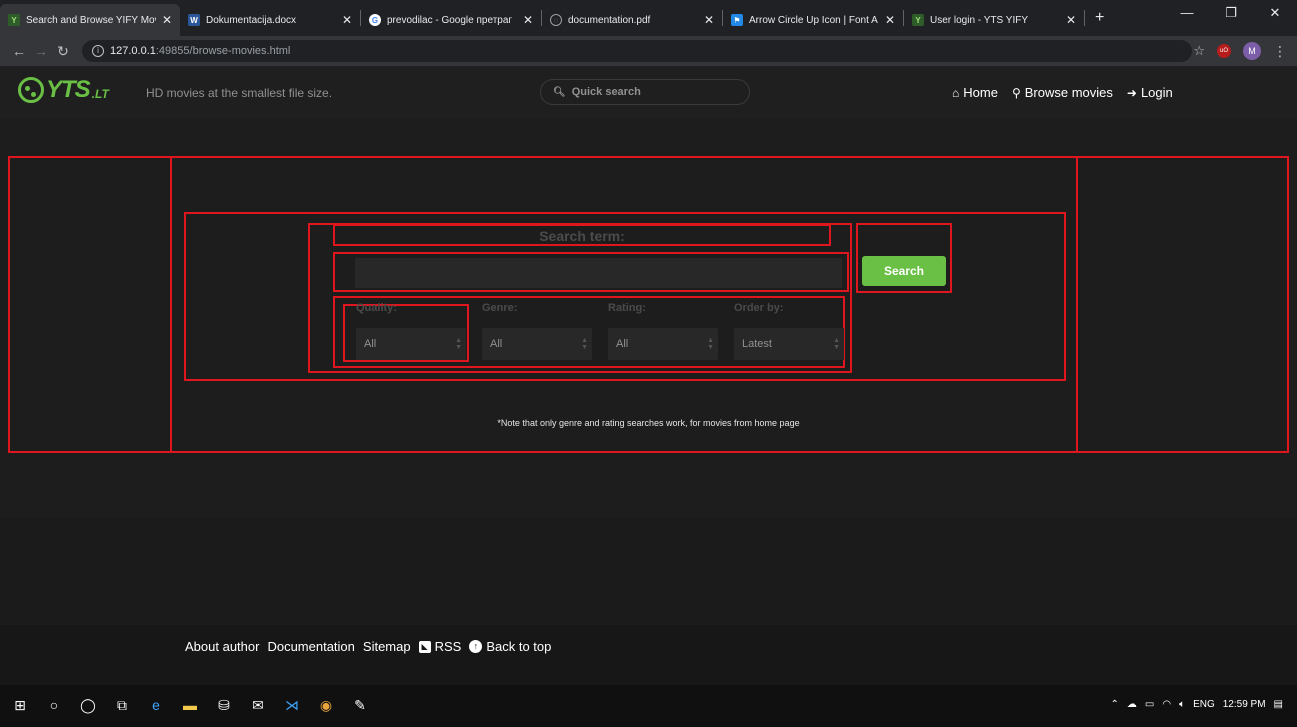  What do you see at coordinates (1099, 18) in the screenshot?
I see `new-tab-icon: +` at bounding box center [1099, 18].